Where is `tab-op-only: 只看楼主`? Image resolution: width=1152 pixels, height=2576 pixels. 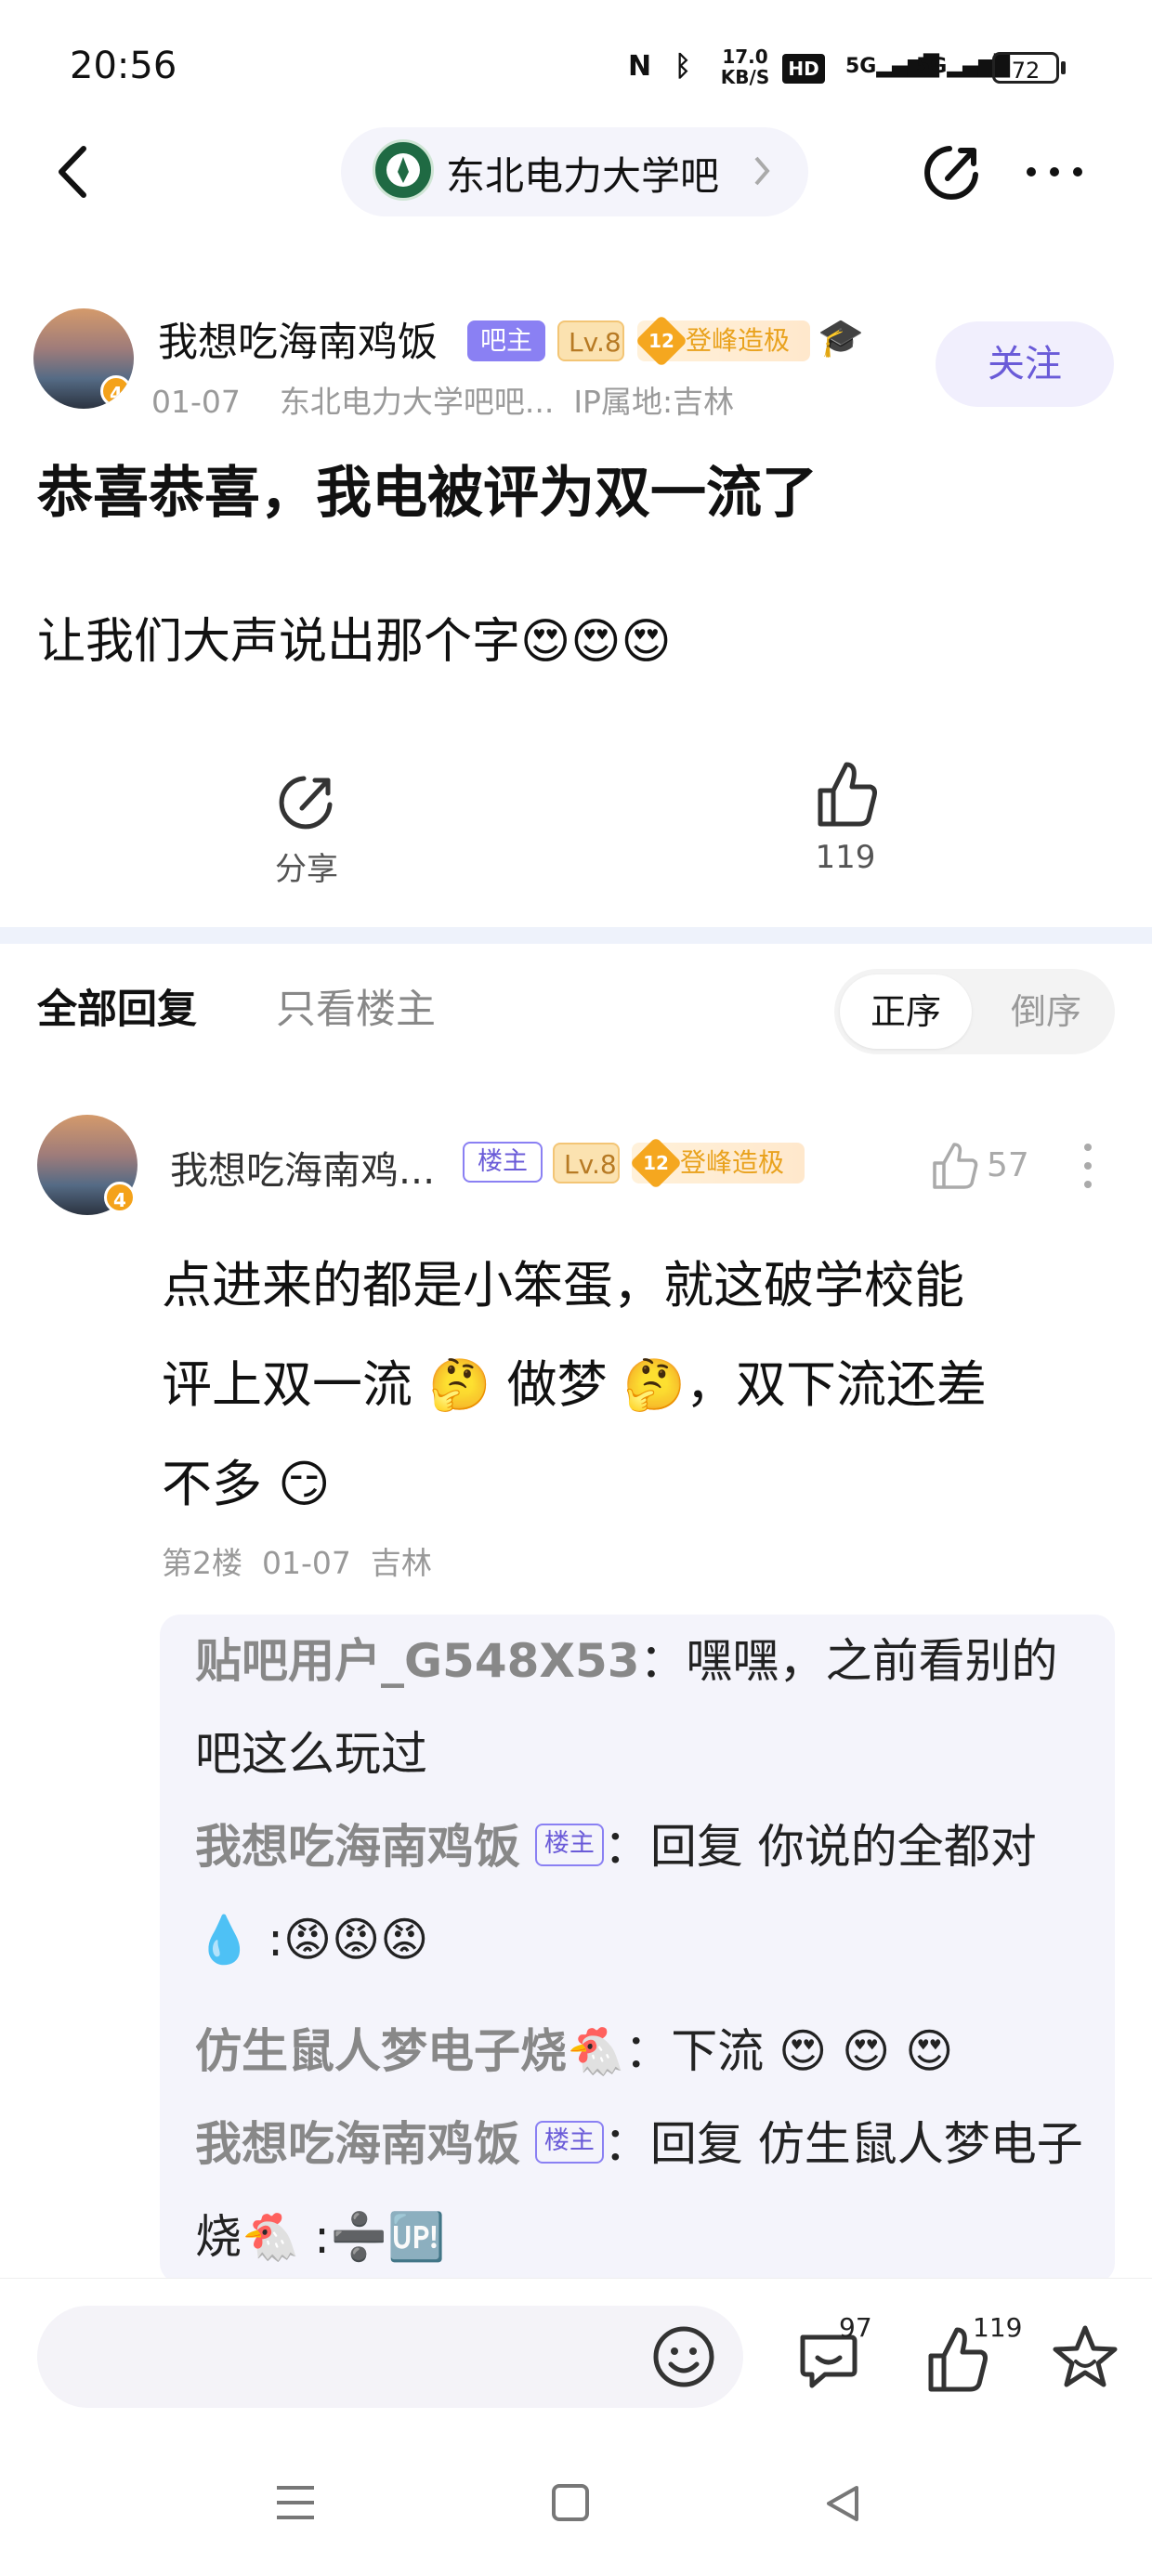 tab-op-only: 只看楼主 is located at coordinates (356, 1006).